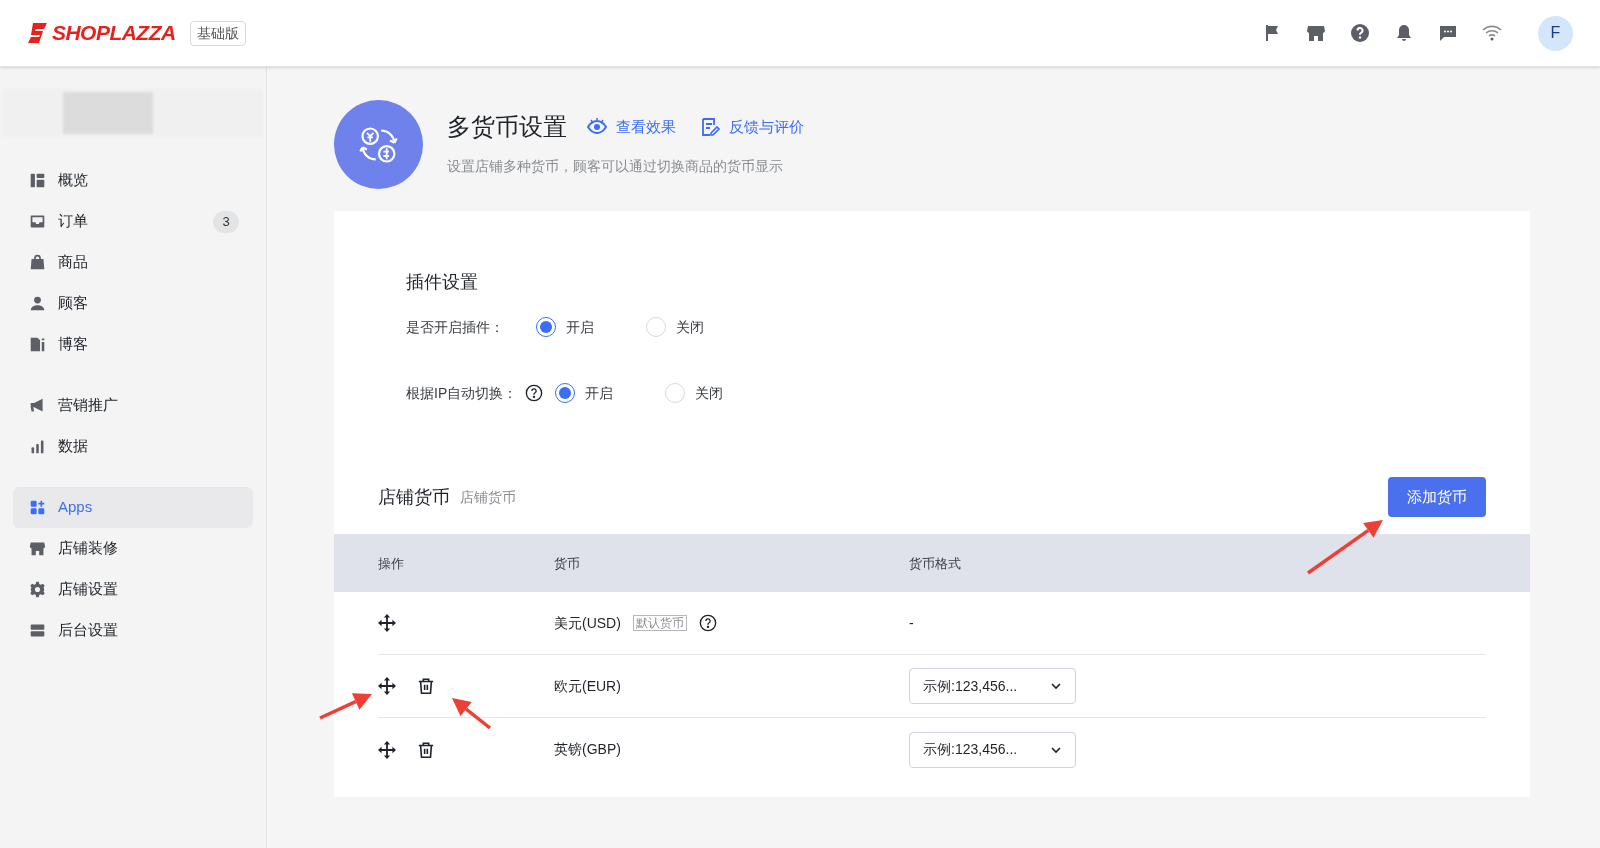  I want to click on logo-text: SHOPLAZZA, so click(114, 33).